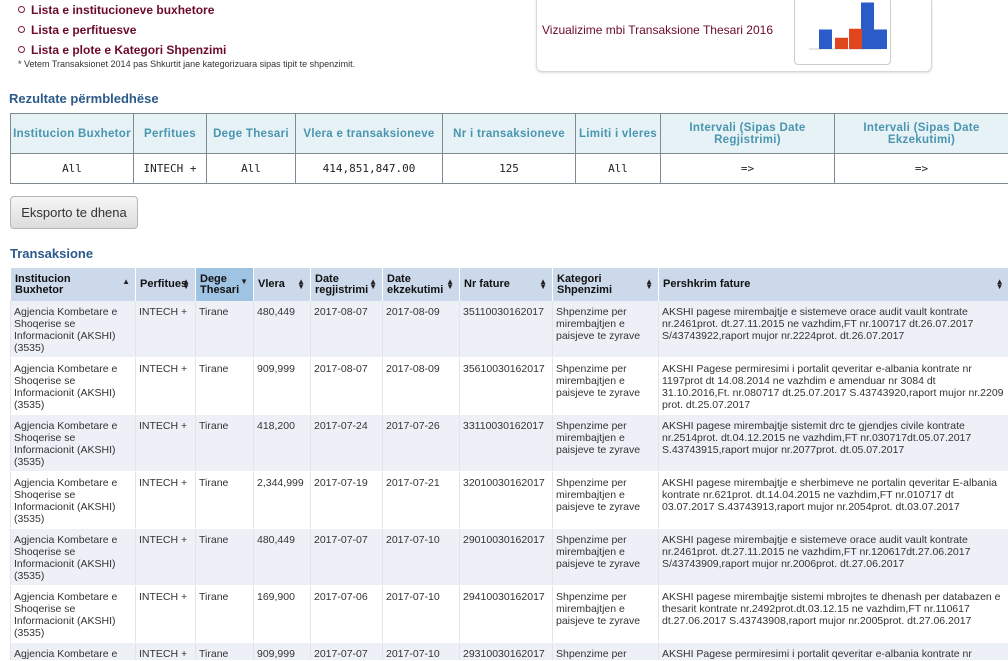  I want to click on summary-count-value: 125, so click(509, 169).